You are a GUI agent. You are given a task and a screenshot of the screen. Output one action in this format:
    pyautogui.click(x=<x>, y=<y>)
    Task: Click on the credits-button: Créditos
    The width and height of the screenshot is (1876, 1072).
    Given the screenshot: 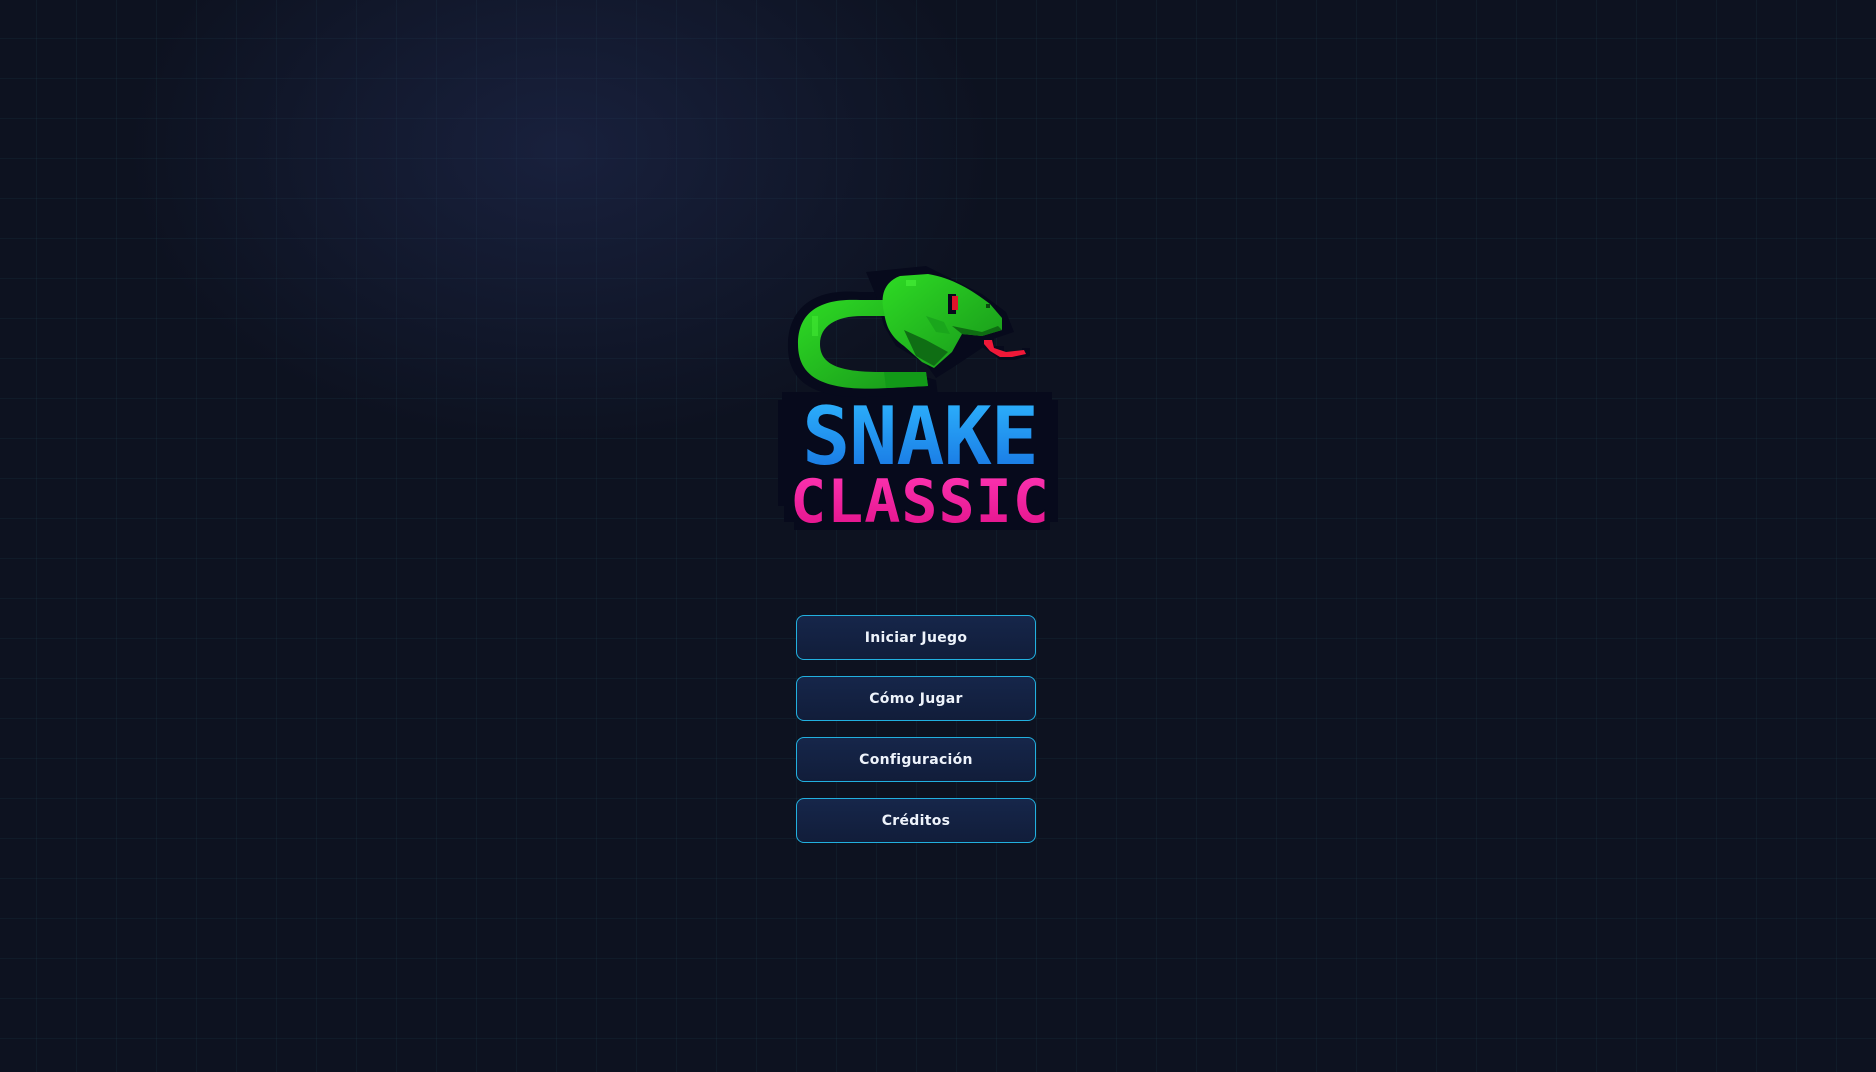 What is the action you would take?
    pyautogui.click(x=916, y=820)
    